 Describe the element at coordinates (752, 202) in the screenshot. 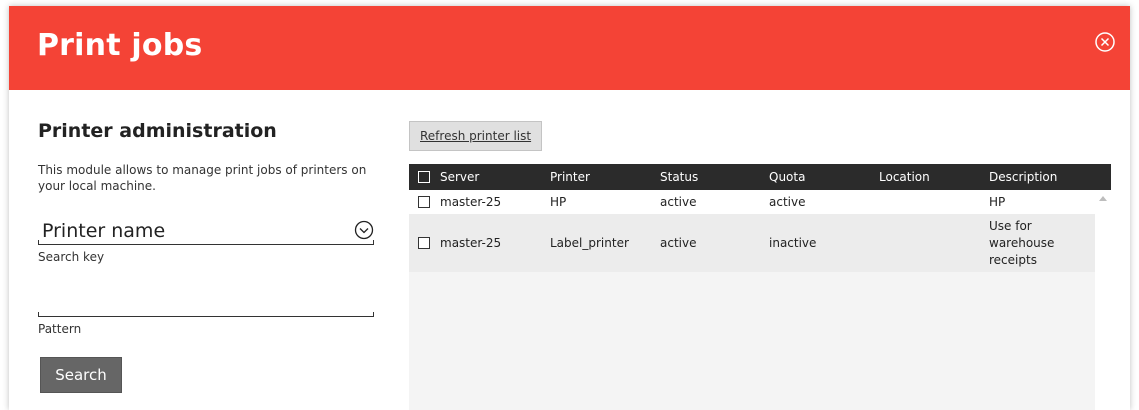

I see `table-row: master-25 HP active active HP` at that location.